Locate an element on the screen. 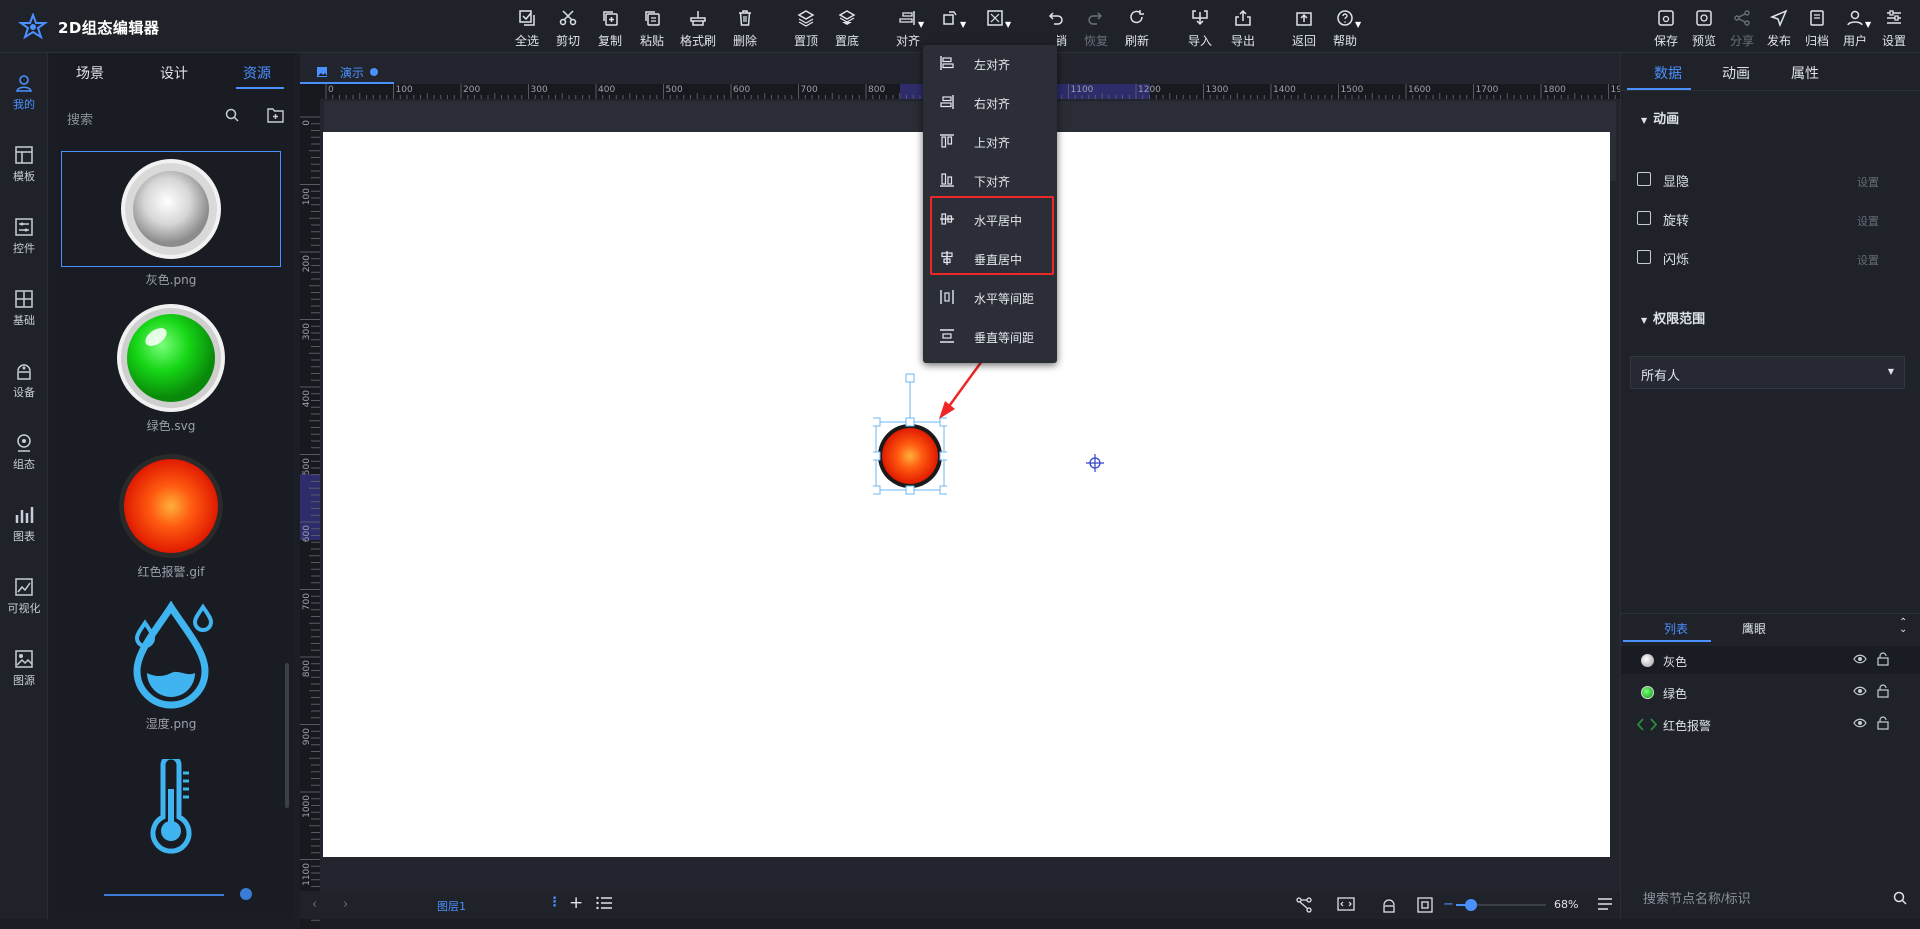  paste-button: 粘贴 is located at coordinates (652, 29).